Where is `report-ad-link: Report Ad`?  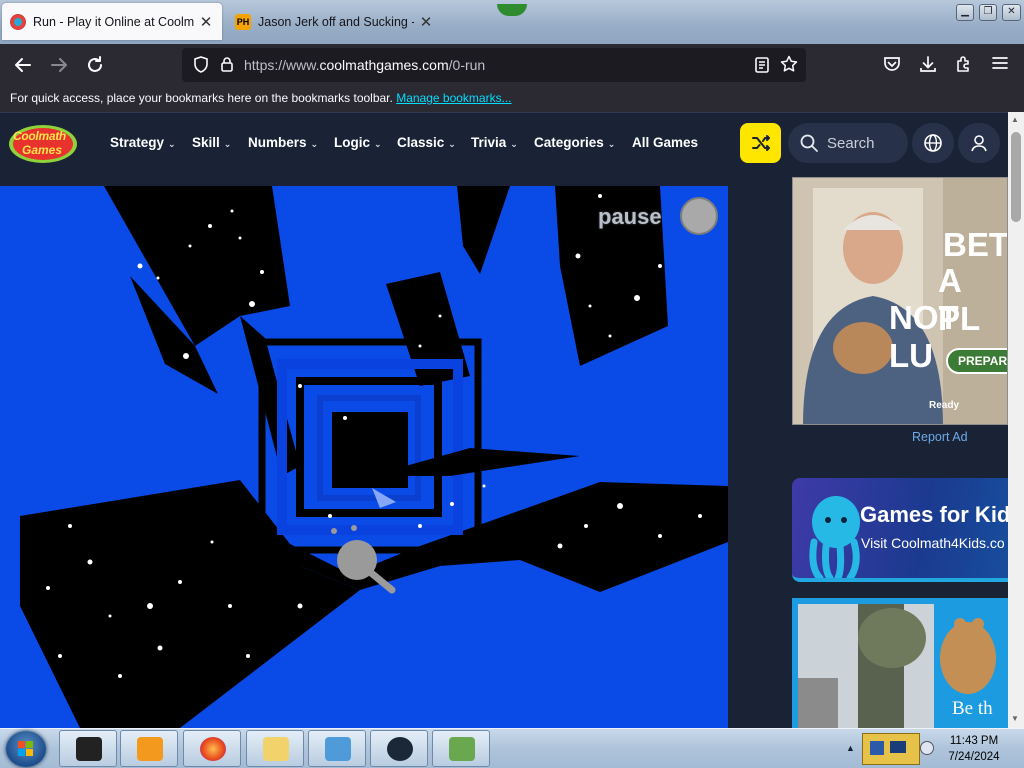 report-ad-link: Report Ad is located at coordinates (940, 437).